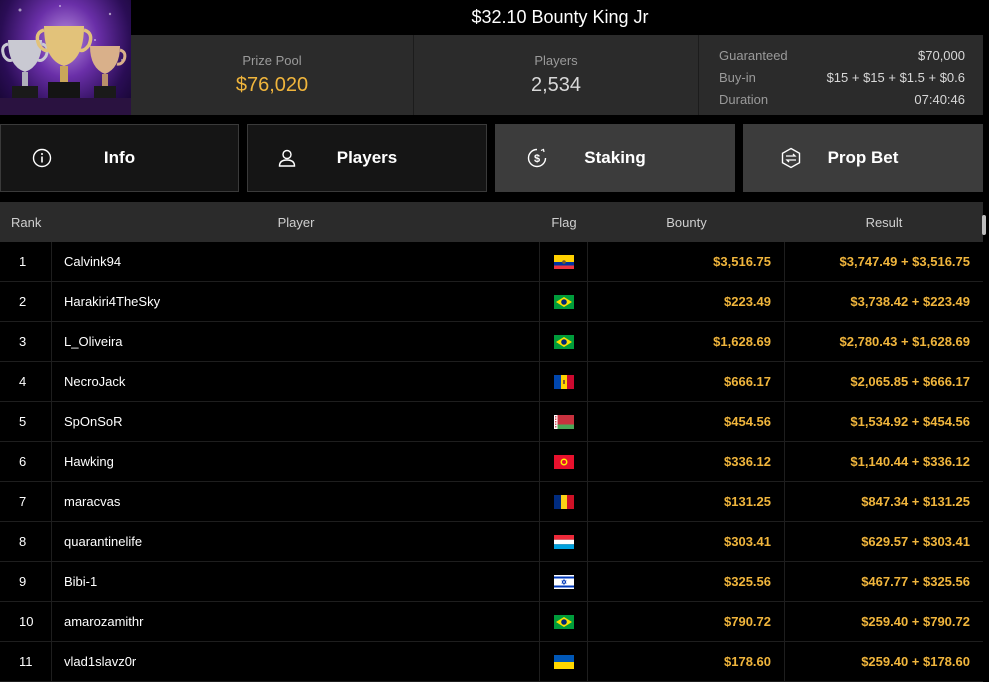 Image resolution: width=989 pixels, height=682 pixels. I want to click on table-row: 6 Hawking $336.12 $1,140.44 + $336.12, so click(491, 462).